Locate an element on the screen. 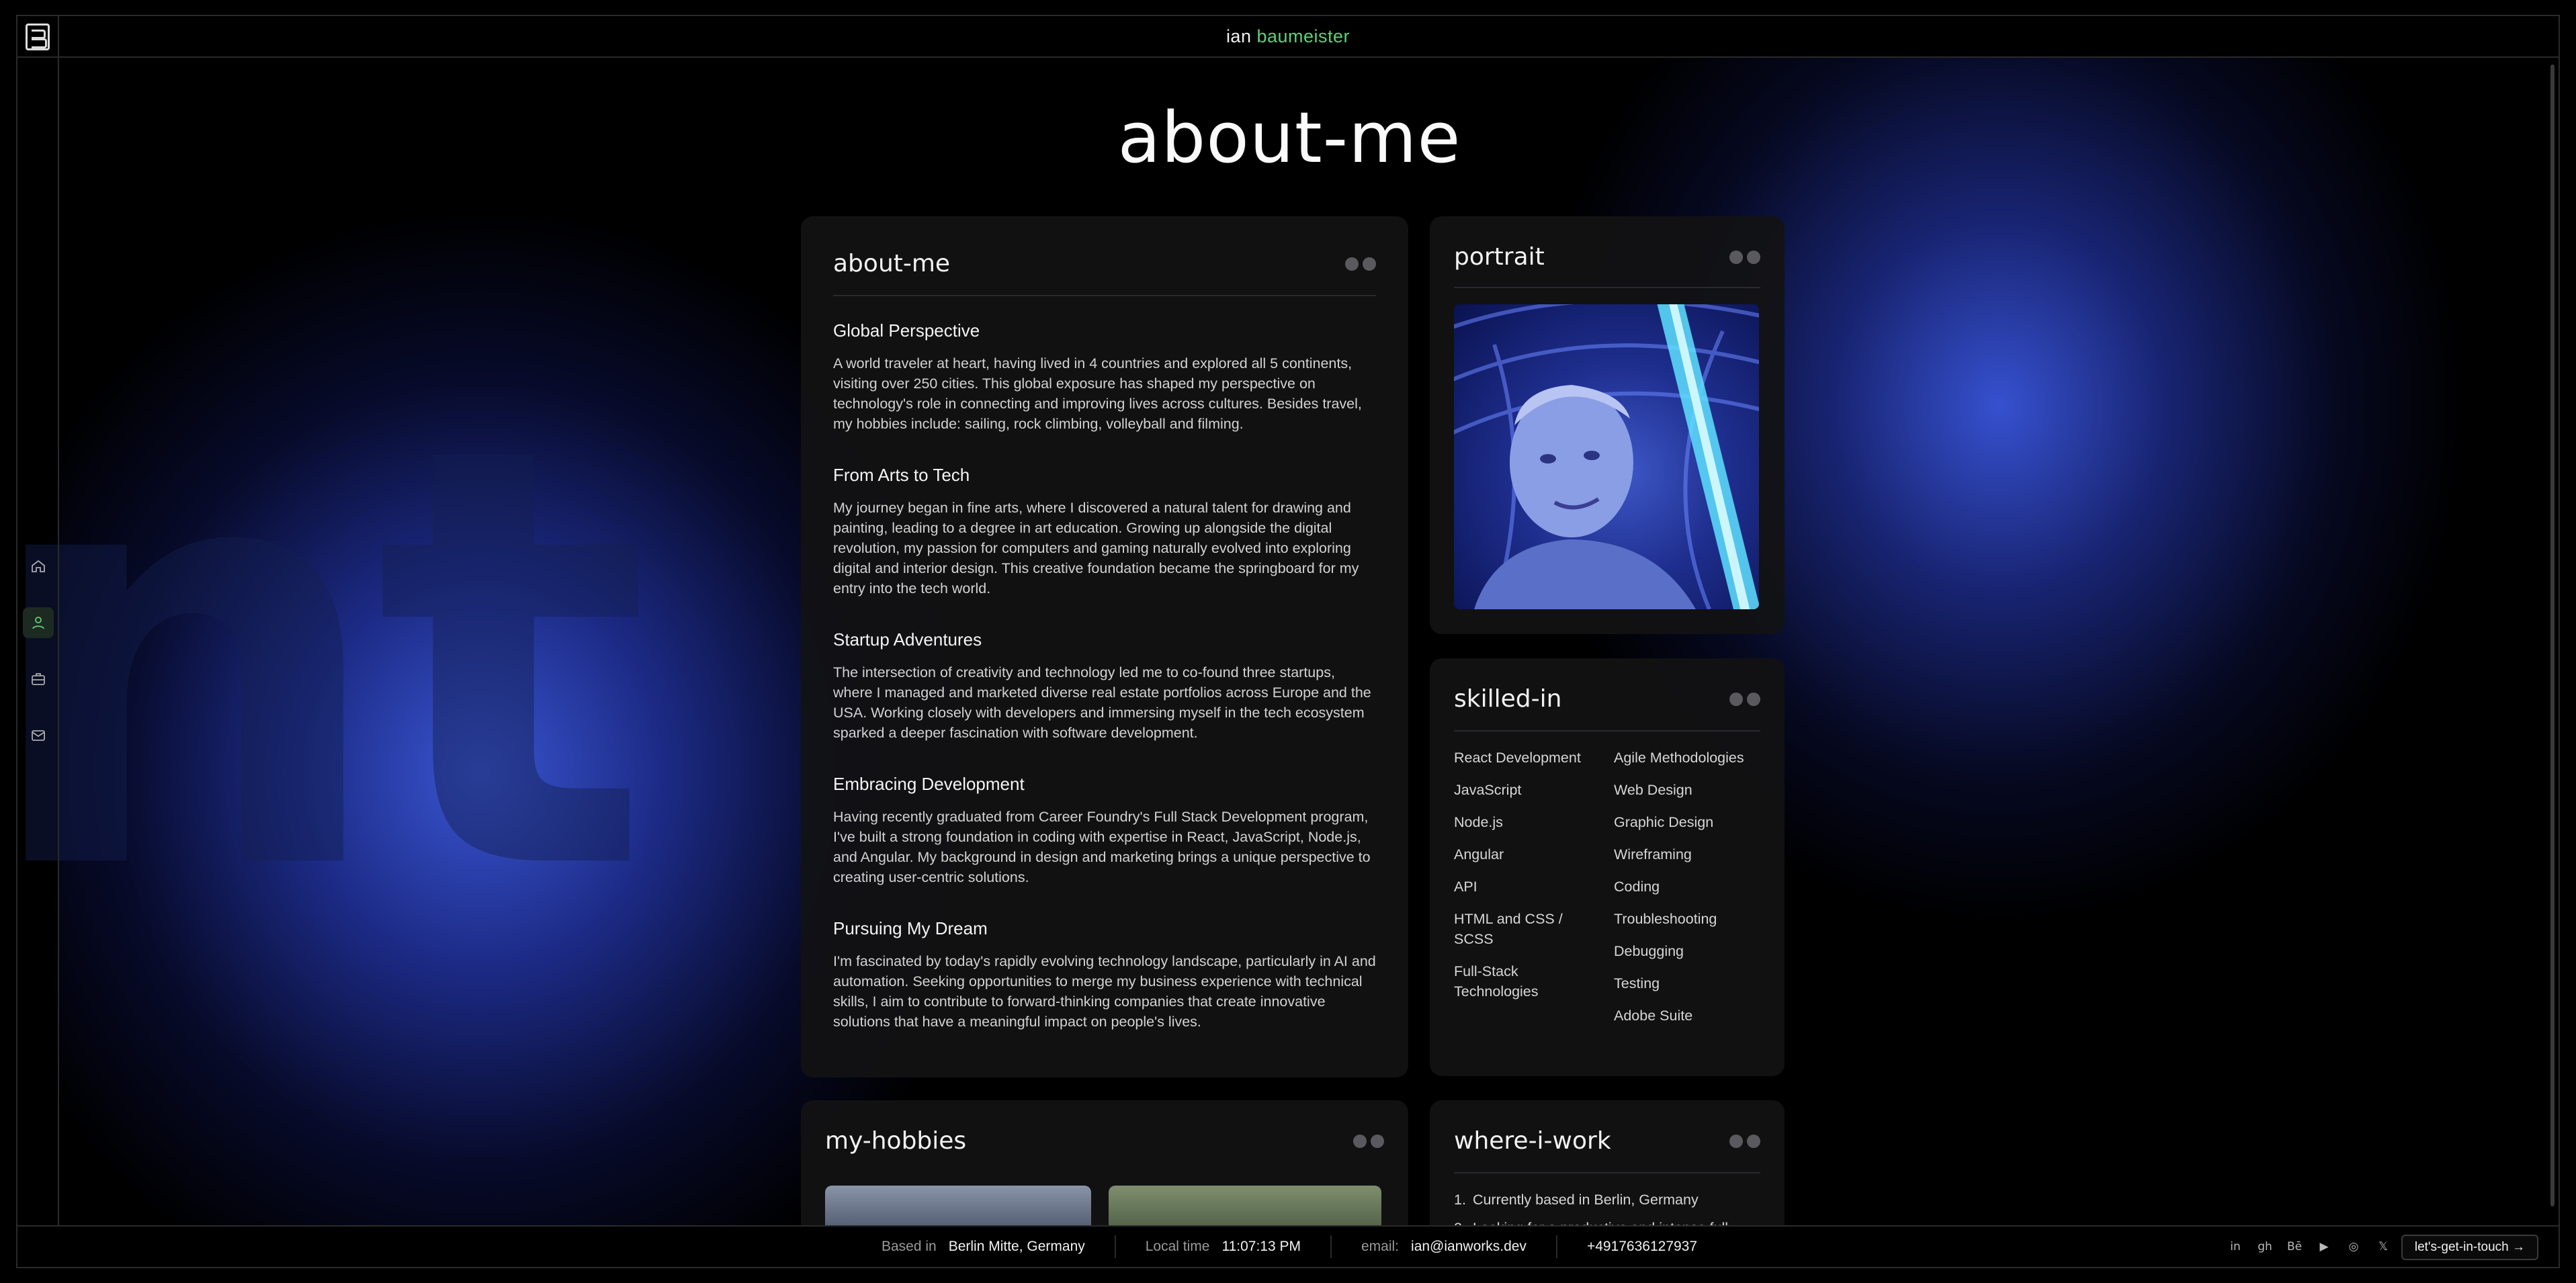  section-title: Embracing Development is located at coordinates (929, 784).